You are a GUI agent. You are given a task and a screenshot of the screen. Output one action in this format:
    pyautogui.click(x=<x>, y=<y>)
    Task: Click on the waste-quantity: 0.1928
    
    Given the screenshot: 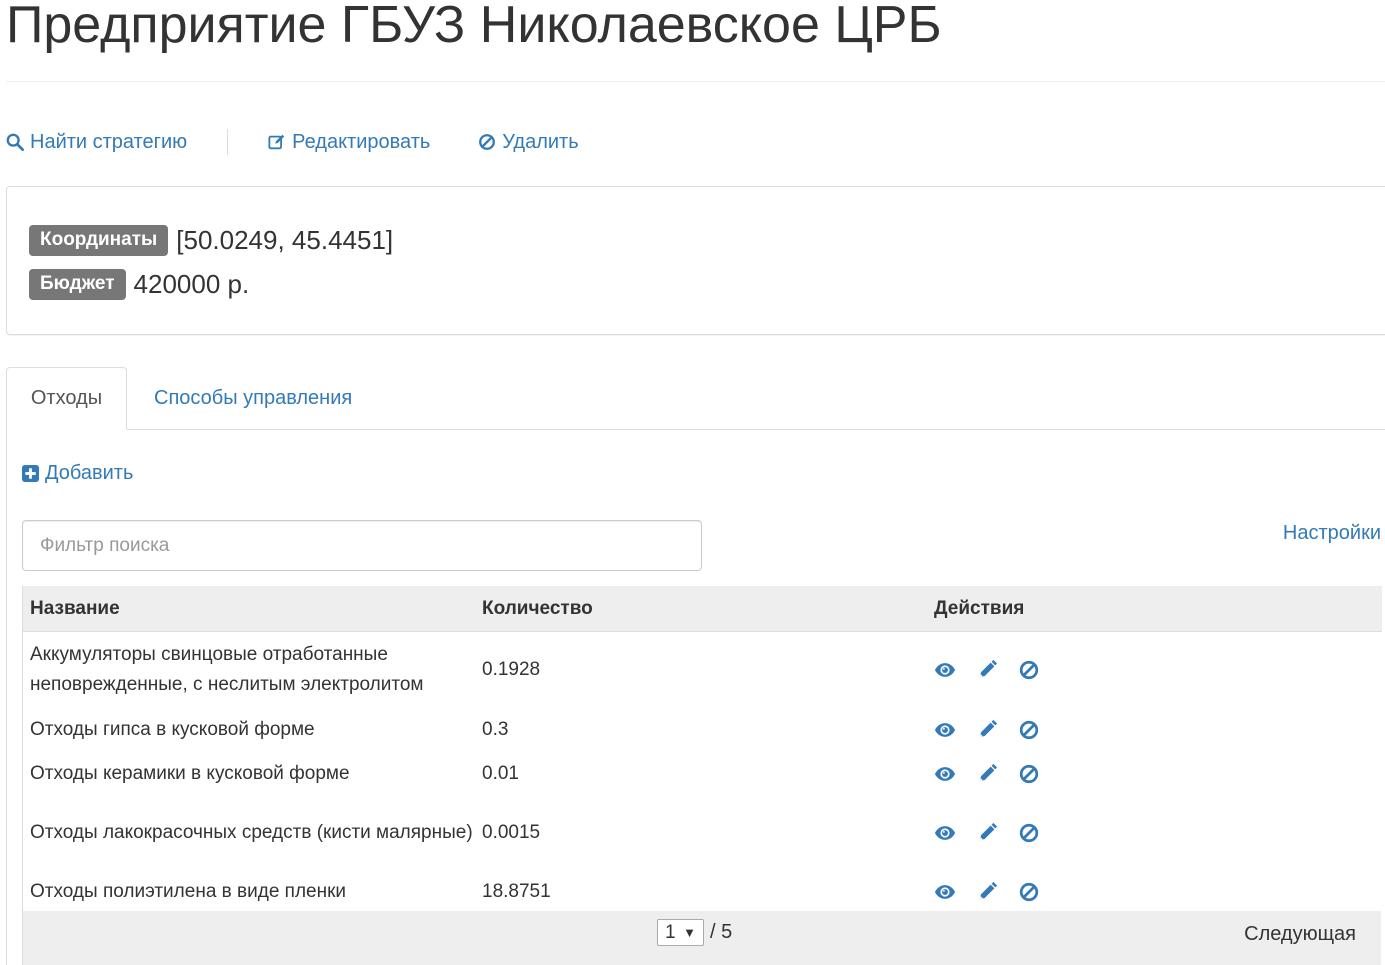 What is the action you would take?
    pyautogui.click(x=511, y=669)
    